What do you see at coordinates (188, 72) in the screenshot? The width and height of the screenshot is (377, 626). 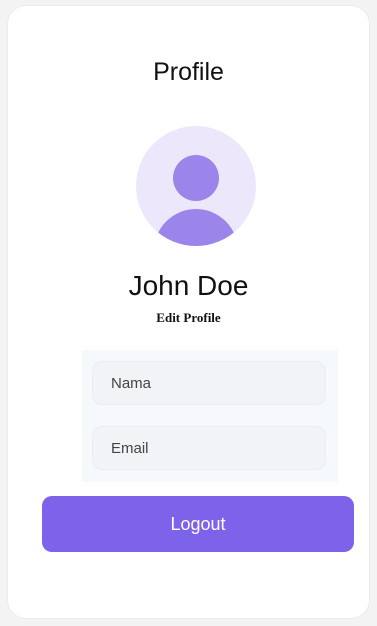 I see `page-title: Profile` at bounding box center [188, 72].